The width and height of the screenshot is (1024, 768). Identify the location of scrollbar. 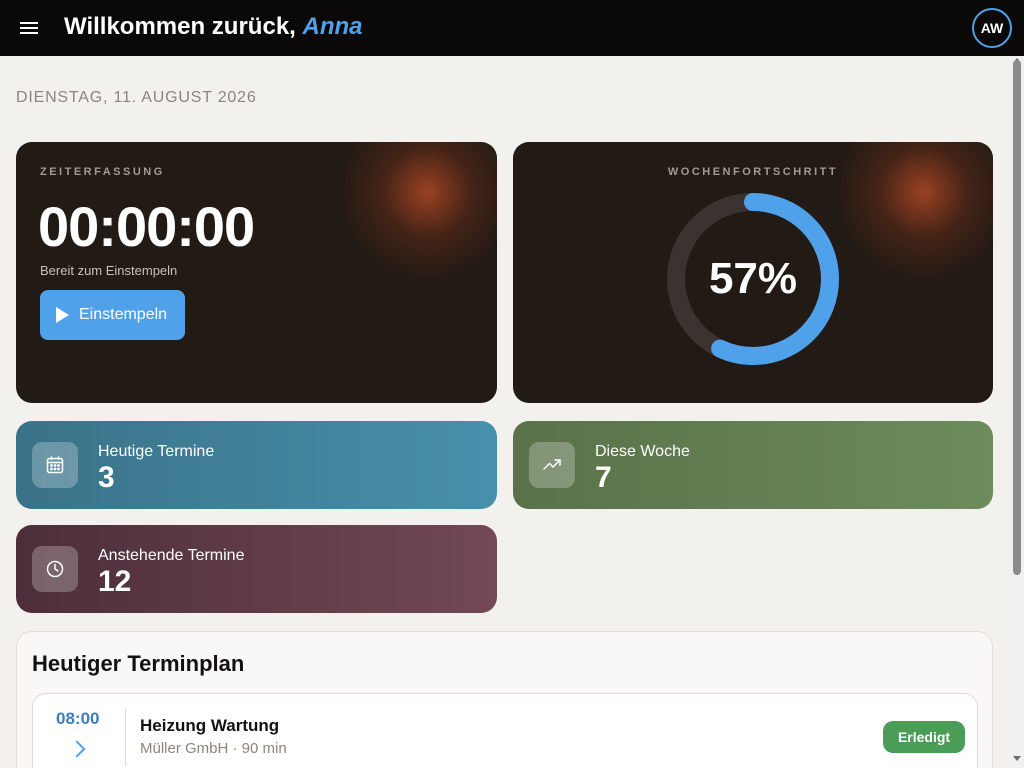
(1017, 412).